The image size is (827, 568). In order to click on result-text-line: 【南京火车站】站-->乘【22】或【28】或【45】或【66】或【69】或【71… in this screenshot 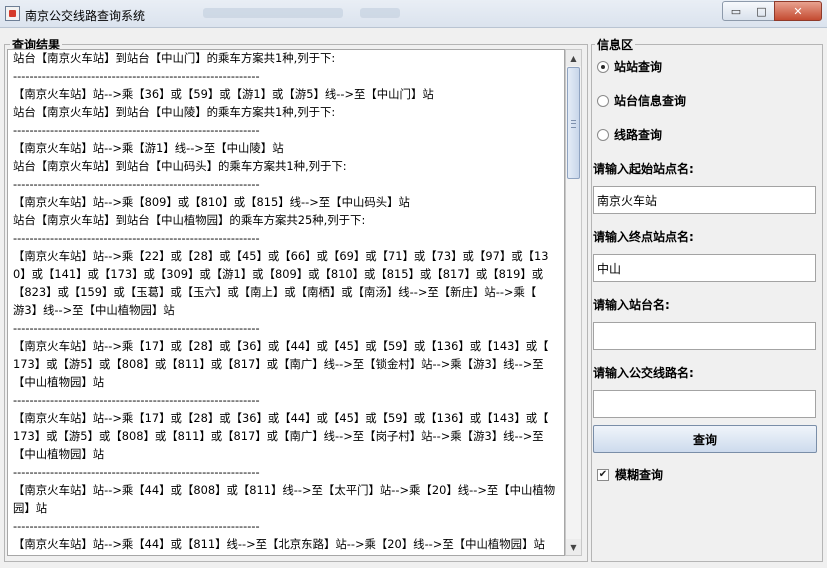, I will do `click(281, 256)`.